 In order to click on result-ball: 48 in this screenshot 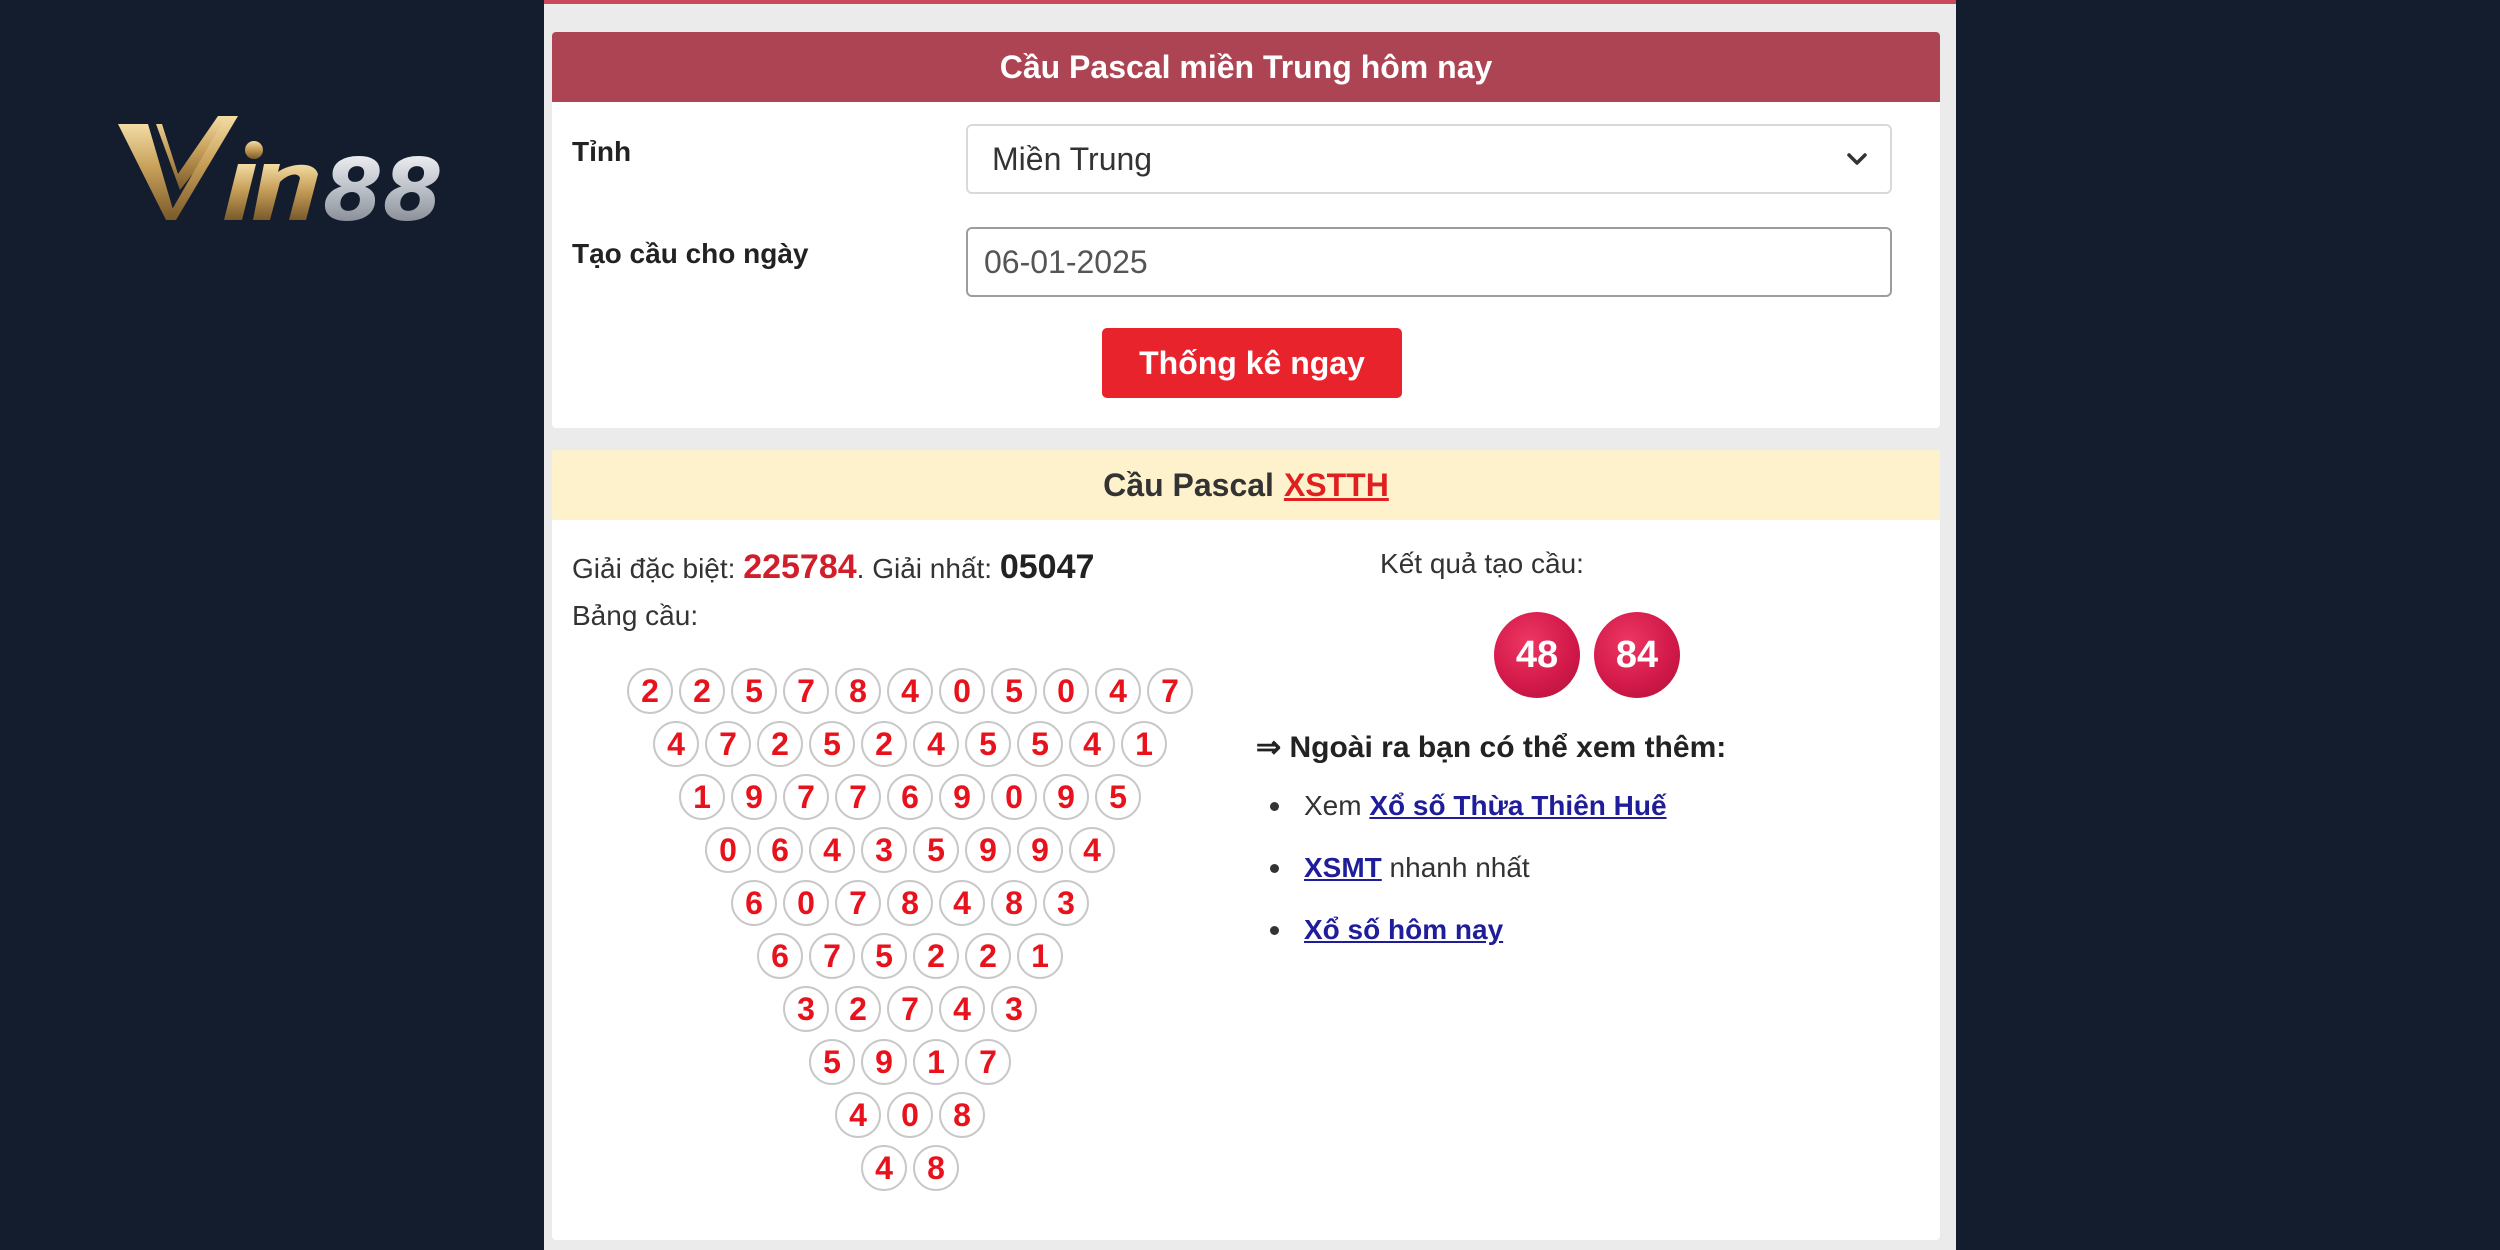, I will do `click(1537, 655)`.